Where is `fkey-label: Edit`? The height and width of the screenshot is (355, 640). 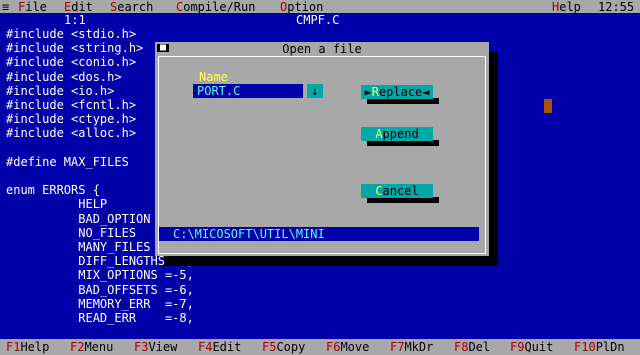 fkey-label: Edit is located at coordinates (227, 347).